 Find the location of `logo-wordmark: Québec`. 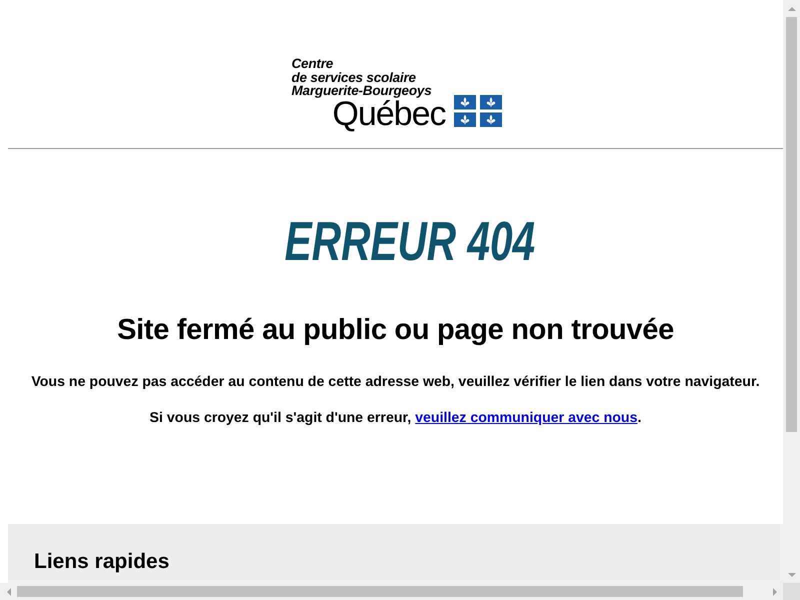

logo-wordmark: Québec is located at coordinates (389, 114).